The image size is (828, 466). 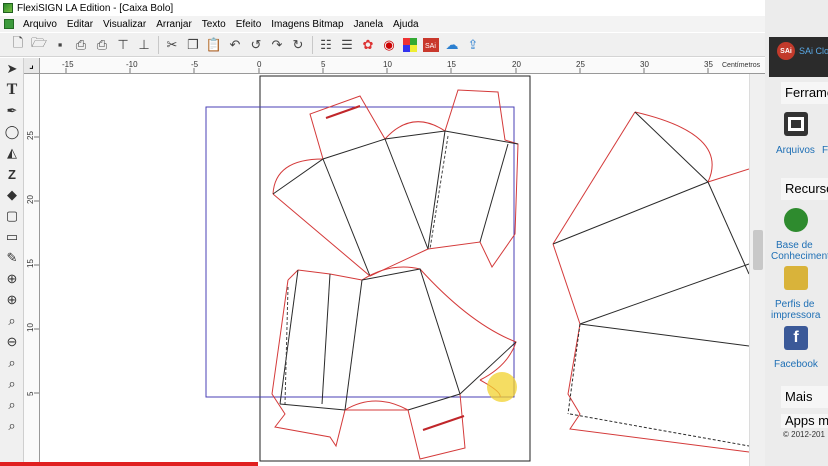 What do you see at coordinates (389, 45) in the screenshot?
I see `color-picker-icon: ◉` at bounding box center [389, 45].